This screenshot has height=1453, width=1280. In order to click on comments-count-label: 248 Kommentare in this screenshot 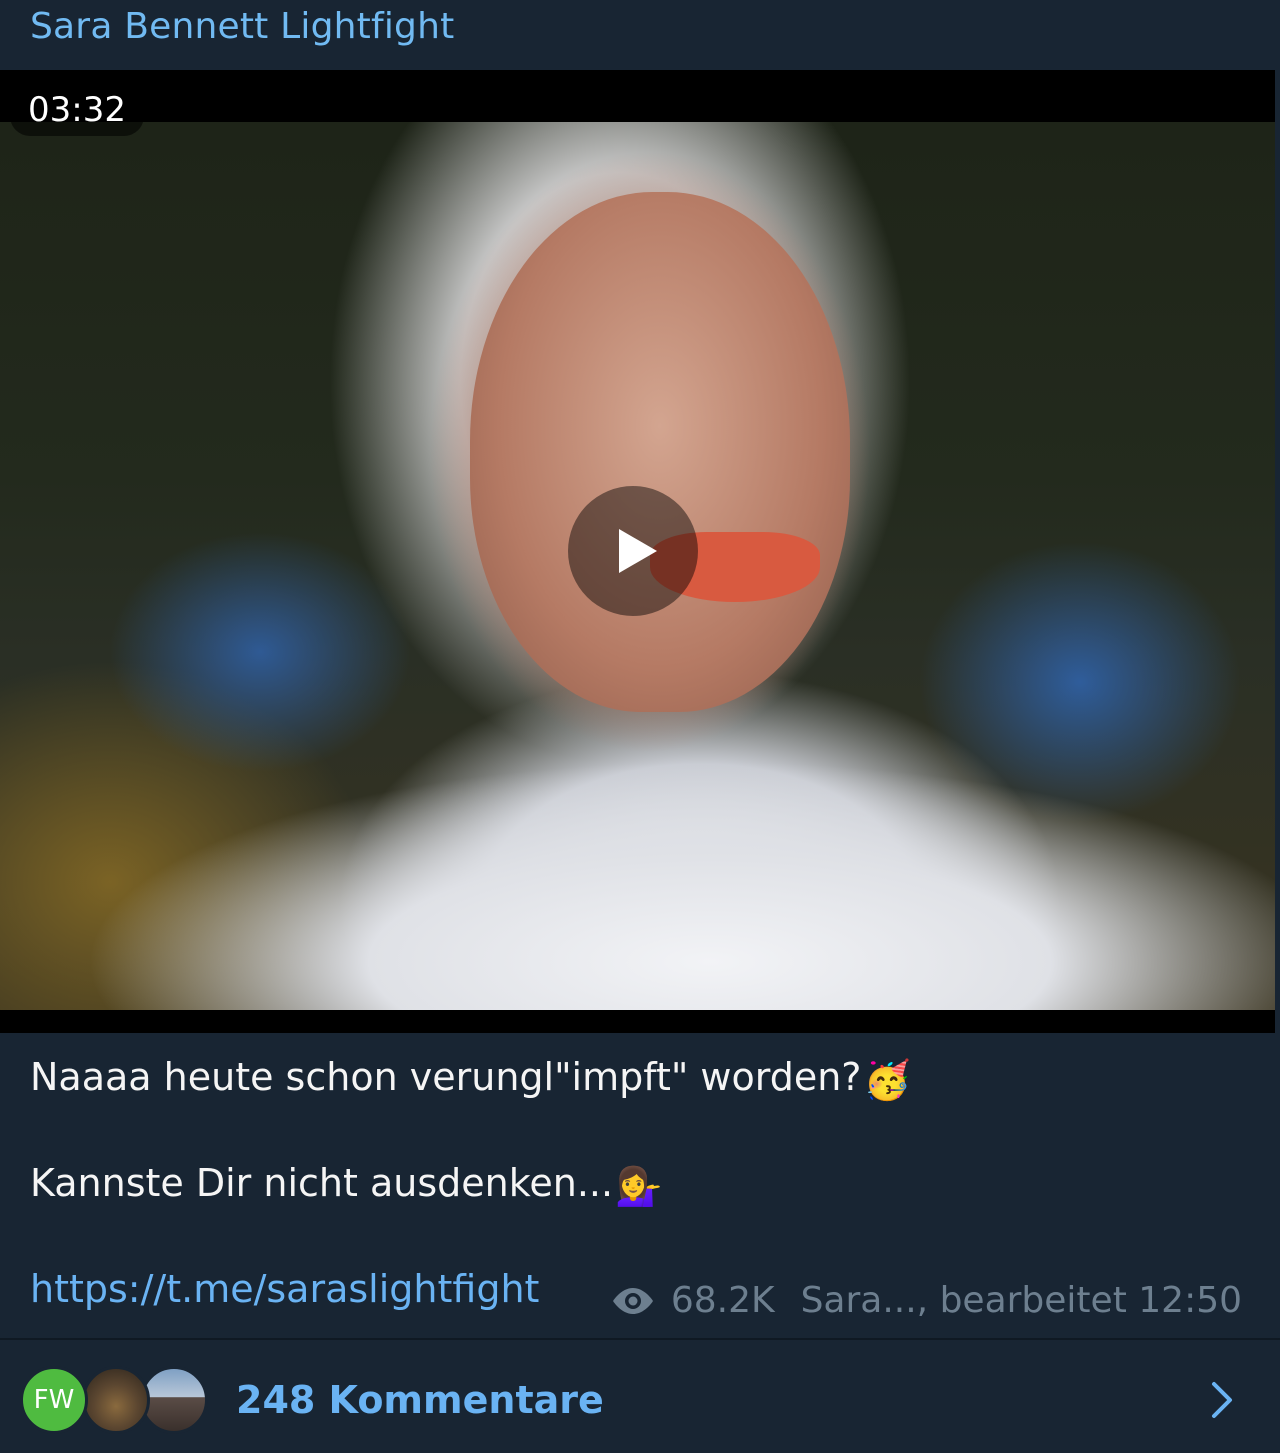, I will do `click(420, 1400)`.